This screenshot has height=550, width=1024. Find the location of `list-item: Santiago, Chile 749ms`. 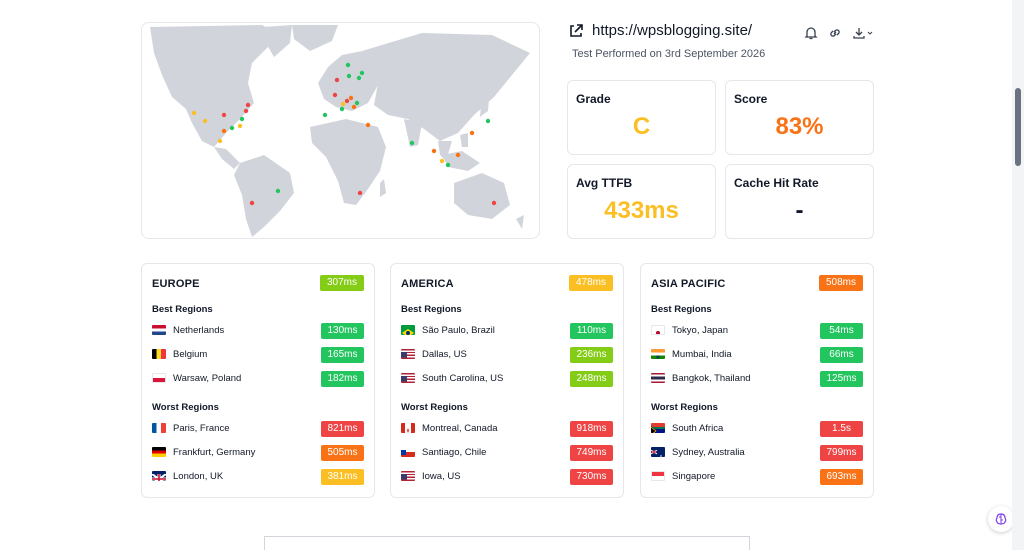

list-item: Santiago, Chile 749ms is located at coordinates (507, 453).